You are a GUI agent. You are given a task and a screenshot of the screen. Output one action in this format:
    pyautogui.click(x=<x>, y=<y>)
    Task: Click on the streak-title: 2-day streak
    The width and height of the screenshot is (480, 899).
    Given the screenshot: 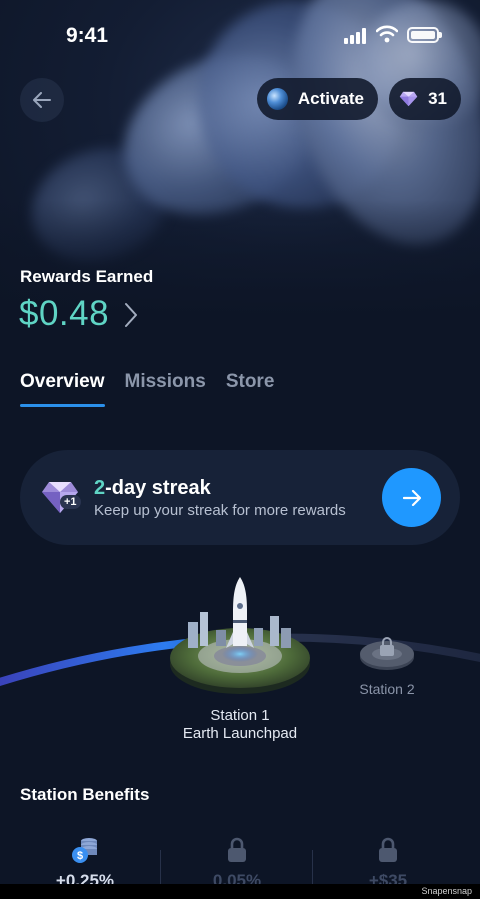 What is the action you would take?
    pyautogui.click(x=152, y=488)
    